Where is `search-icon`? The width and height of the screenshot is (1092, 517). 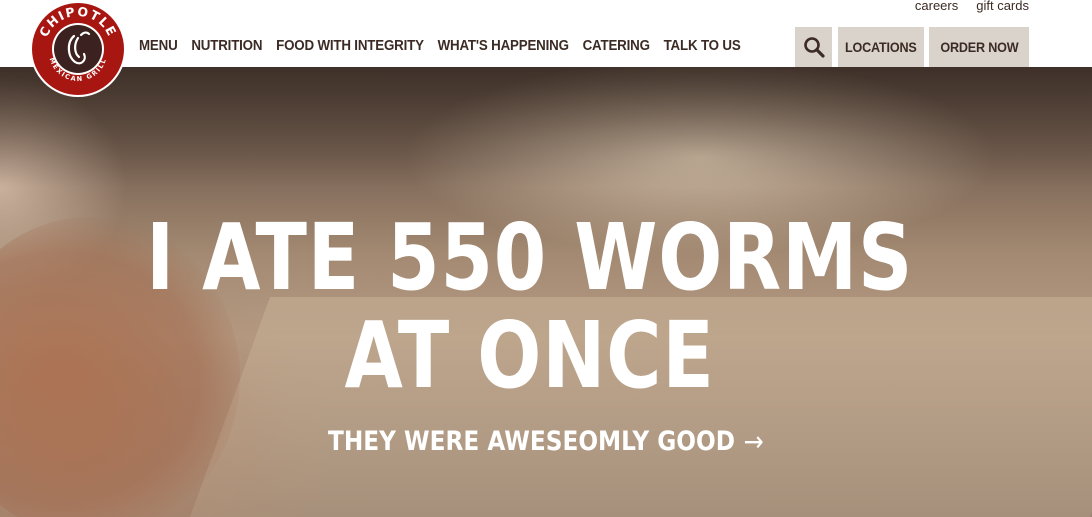
search-icon is located at coordinates (814, 47).